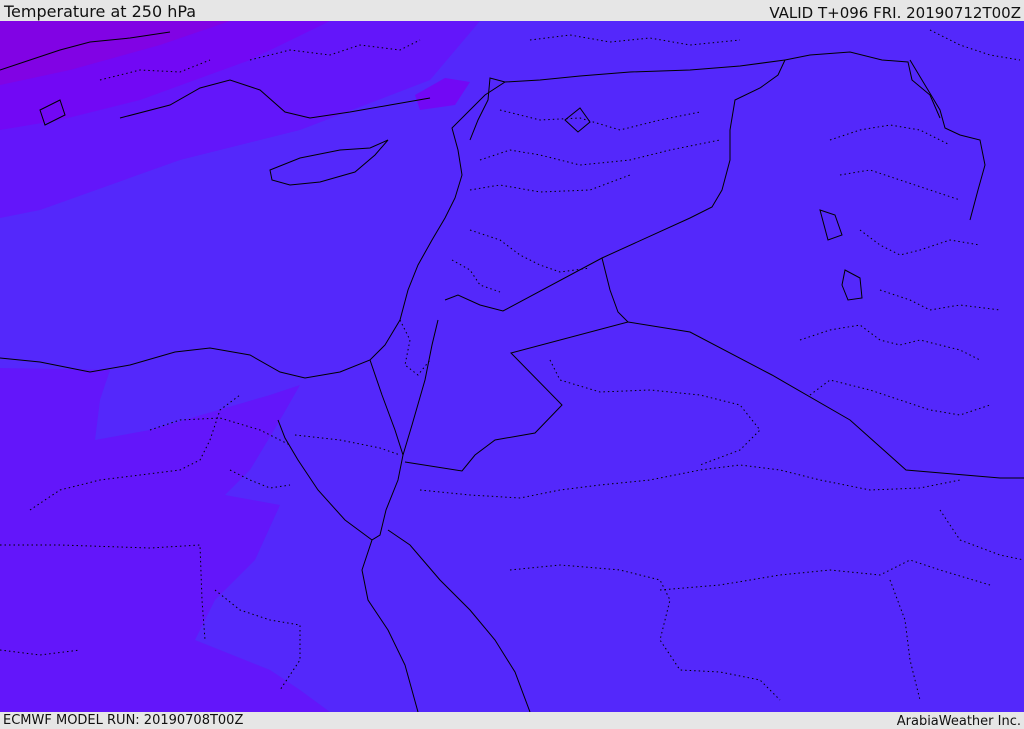  I want to click on map-title: Temperature at 250 hPa, so click(100, 11).